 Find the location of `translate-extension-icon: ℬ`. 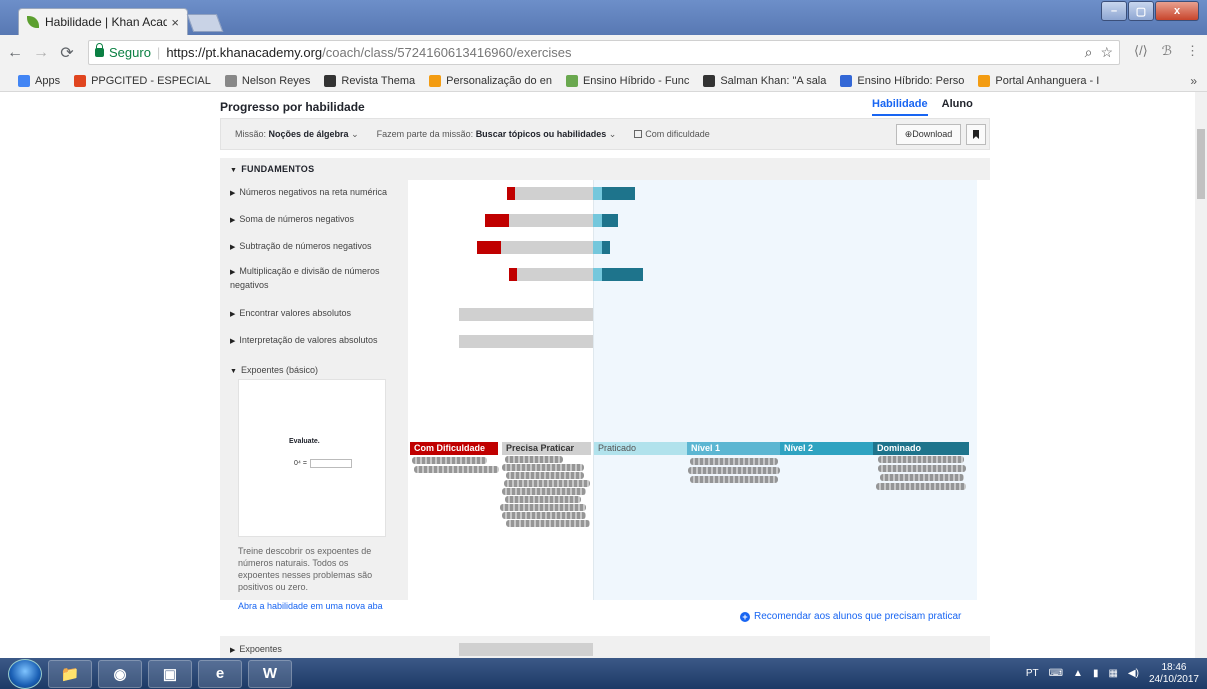

translate-extension-icon: ℬ is located at coordinates (1167, 51).